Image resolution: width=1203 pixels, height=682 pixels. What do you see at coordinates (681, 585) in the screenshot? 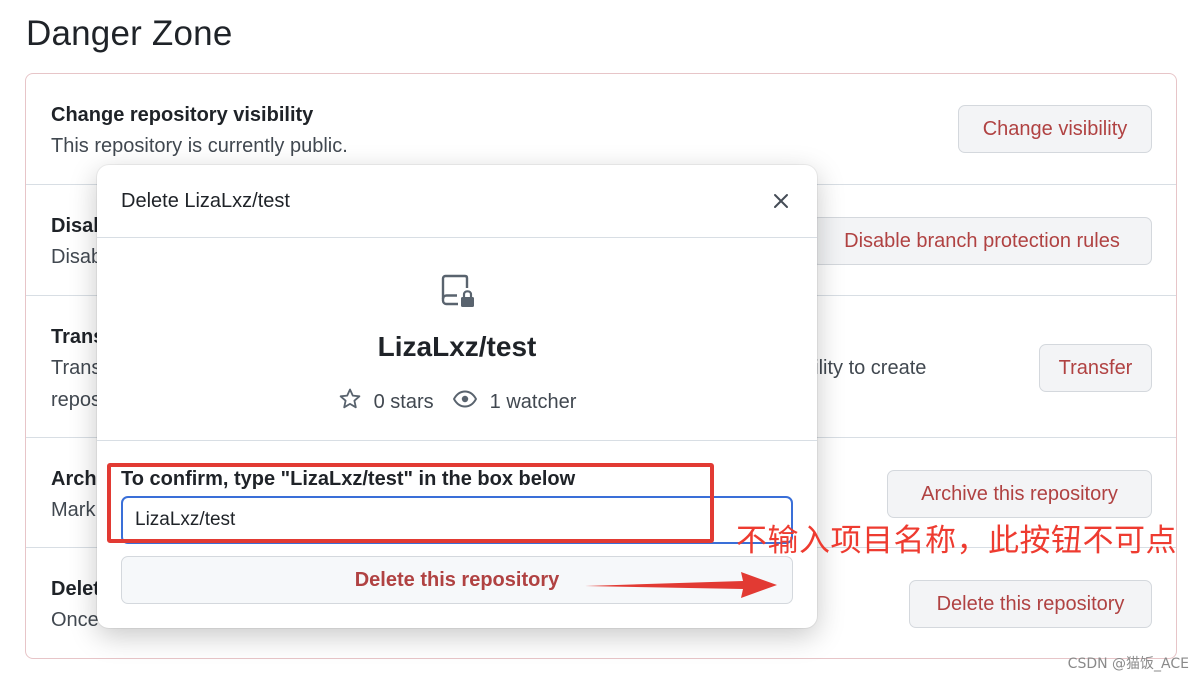
I see `annotation-arrow-icon` at bounding box center [681, 585].